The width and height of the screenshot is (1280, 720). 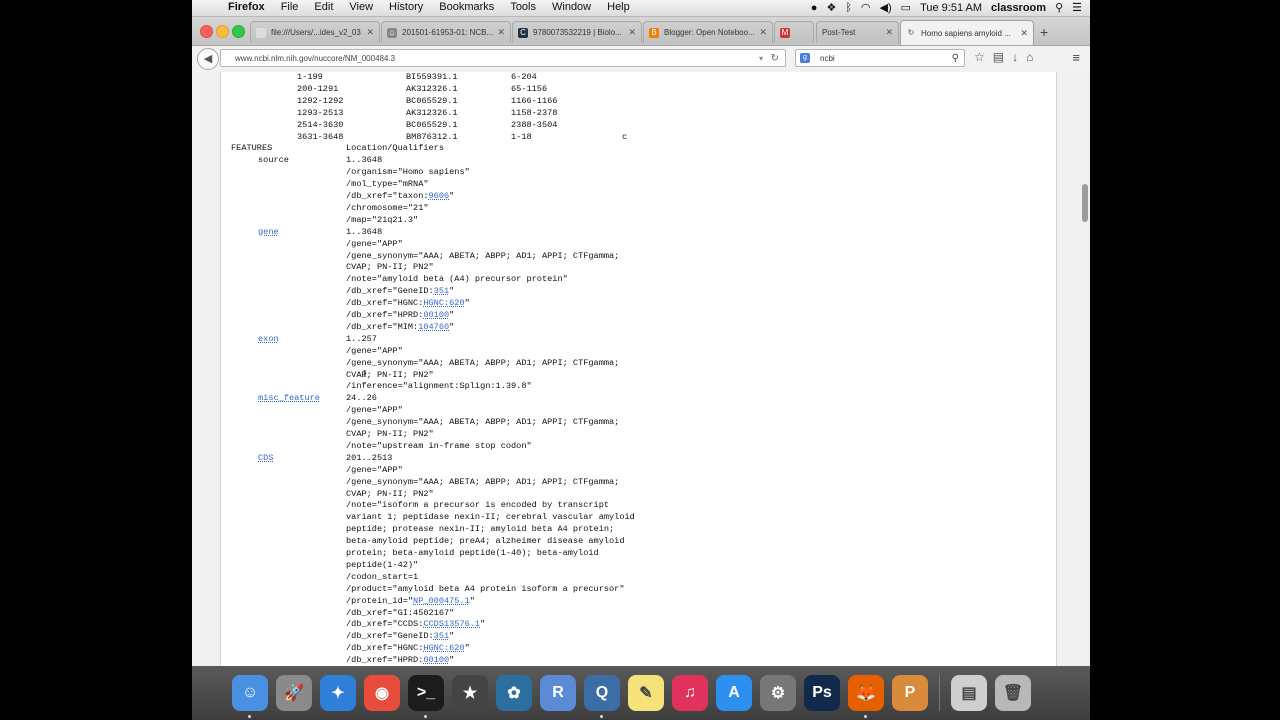 I want to click on finder-icon: ☺, so click(x=250, y=696).